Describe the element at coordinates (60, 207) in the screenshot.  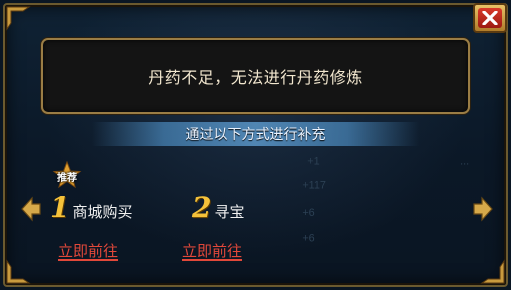
I see `option-number: 1` at that location.